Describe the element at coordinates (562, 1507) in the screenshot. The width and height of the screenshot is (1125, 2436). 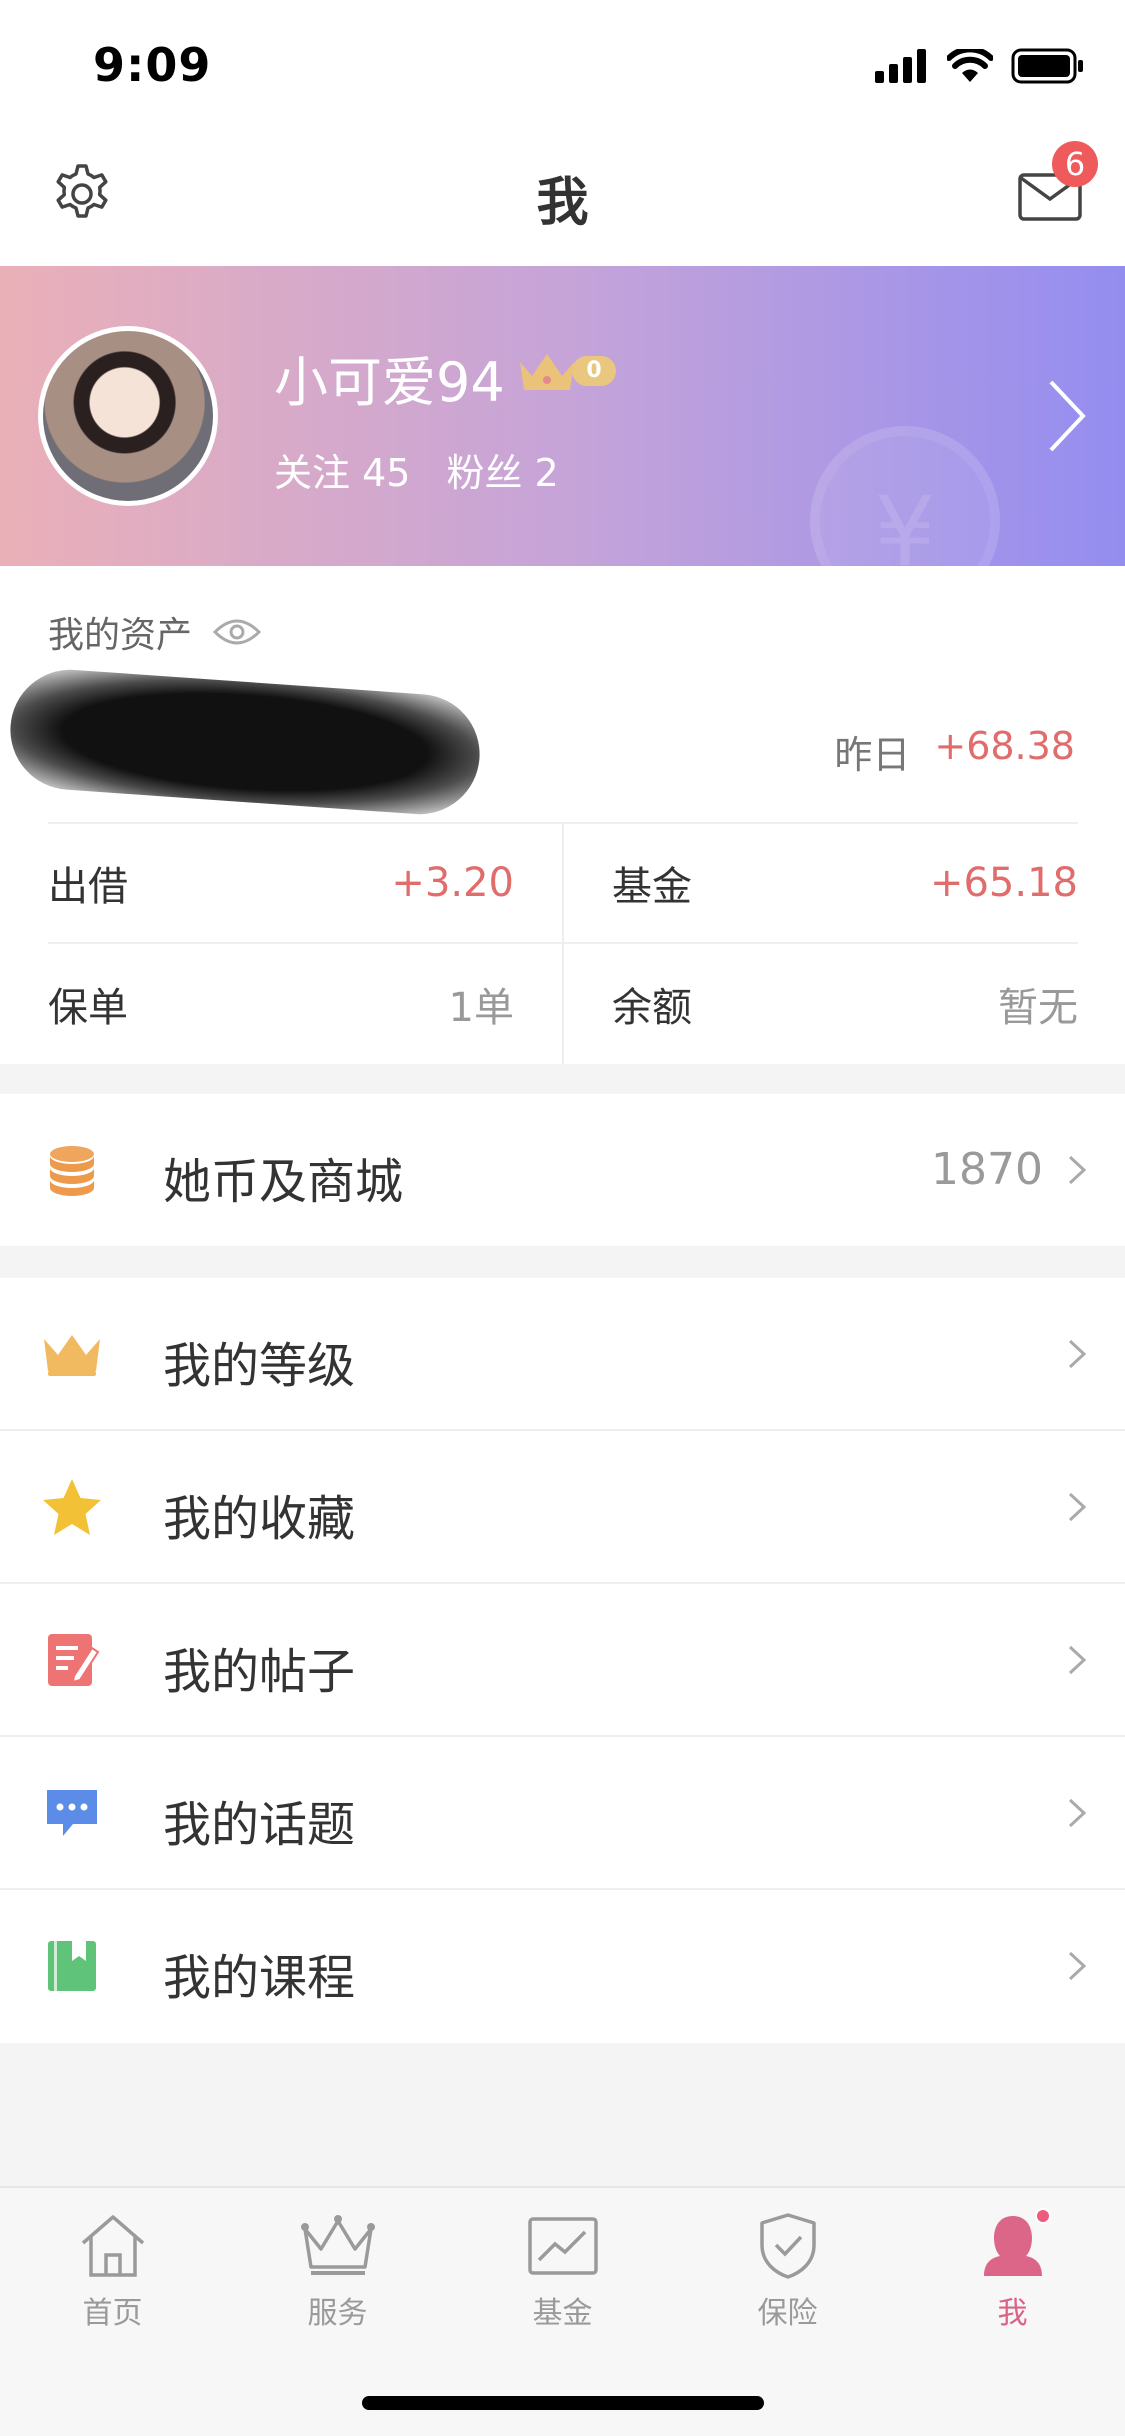
I see `menu-item-favorites: 我的收藏` at that location.